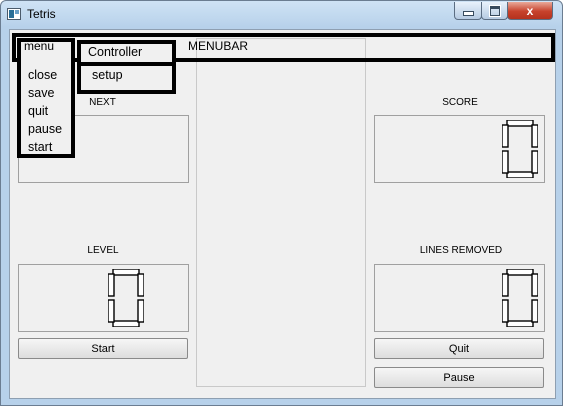 This screenshot has width=567, height=411. What do you see at coordinates (103, 250) in the screenshot?
I see `level-label: LEVEL` at bounding box center [103, 250].